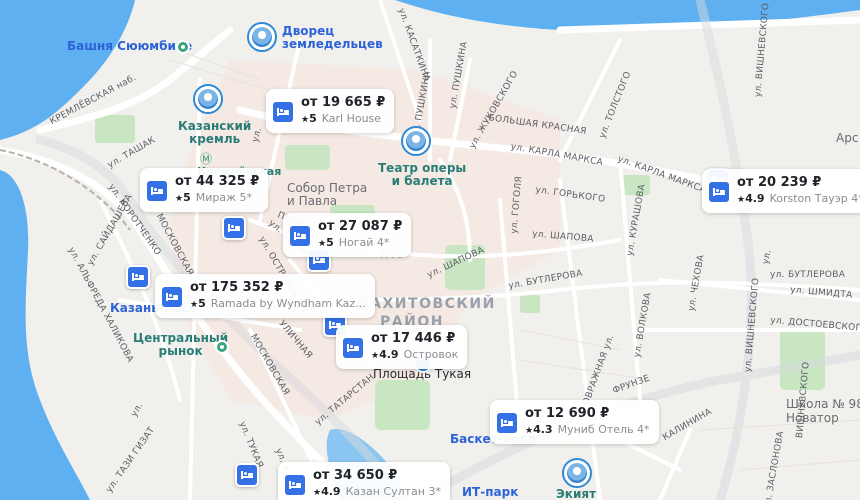 Image resolution: width=860 pixels, height=500 pixels. I want to click on hotel-card: от 27 087 ₽ ★5 Ногай 4*, so click(347, 235).